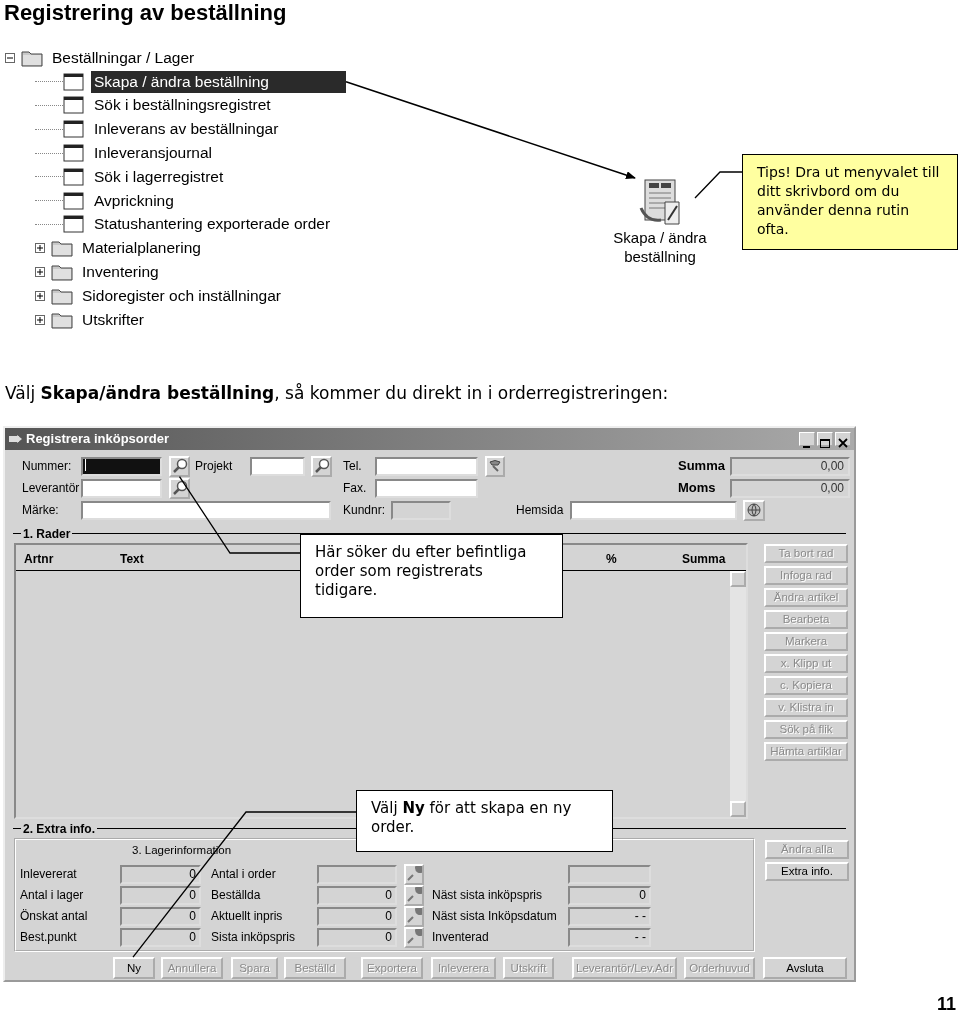  I want to click on maximize-button, so click(825, 438).